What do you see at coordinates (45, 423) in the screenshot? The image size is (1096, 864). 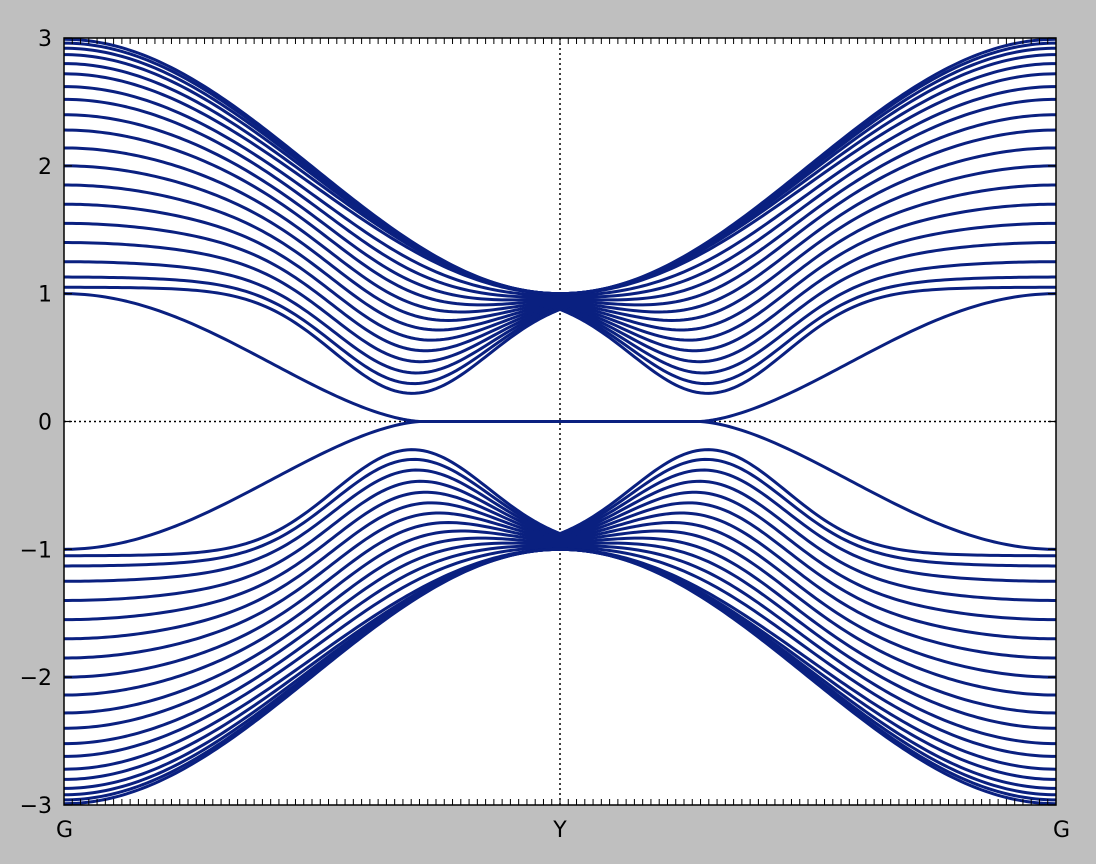 I see `y-tick-label-3: 0` at bounding box center [45, 423].